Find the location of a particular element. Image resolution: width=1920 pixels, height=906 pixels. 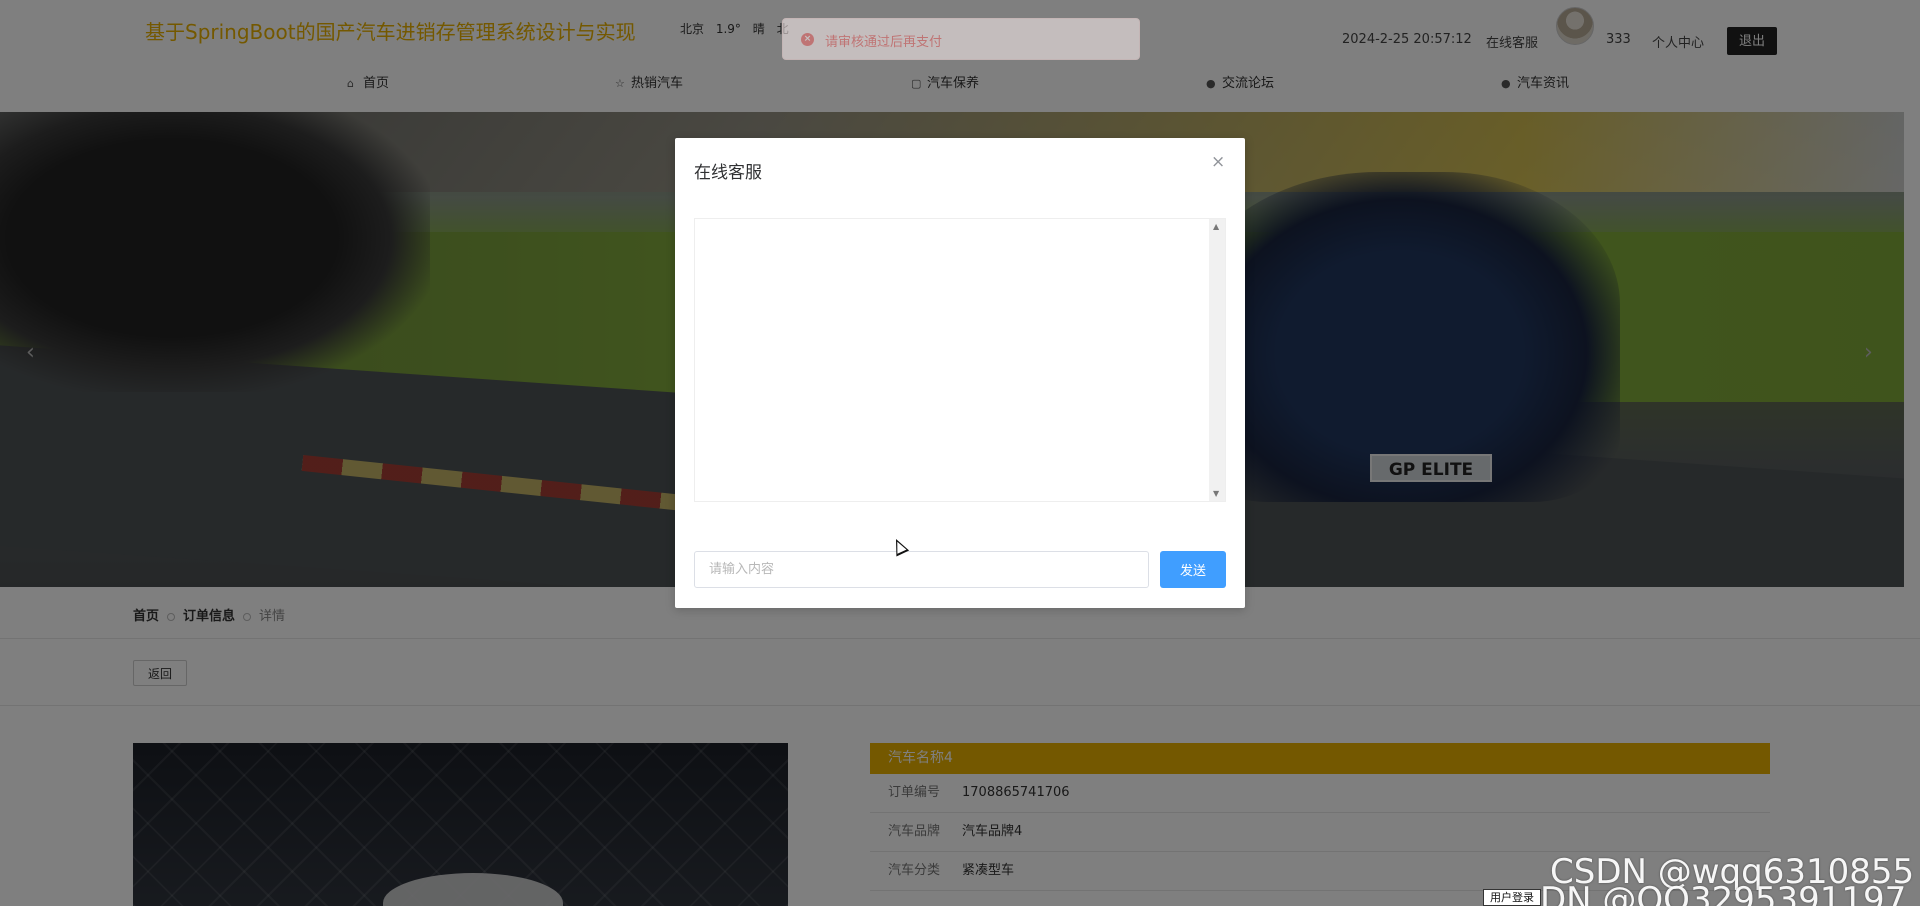

error-icon: × is located at coordinates (807, 39).